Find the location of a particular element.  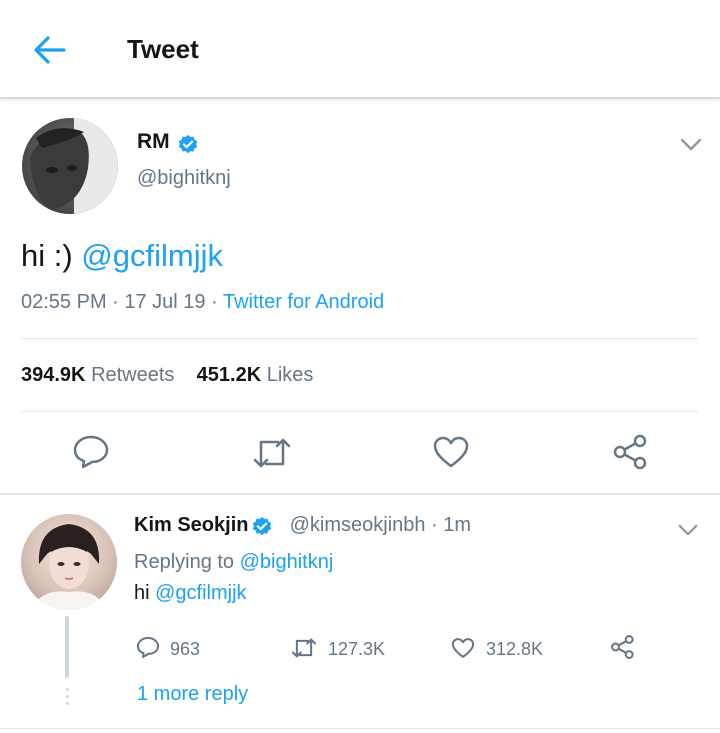

reply-handle-time: @kimseokjinbh · 1m is located at coordinates (380, 525).